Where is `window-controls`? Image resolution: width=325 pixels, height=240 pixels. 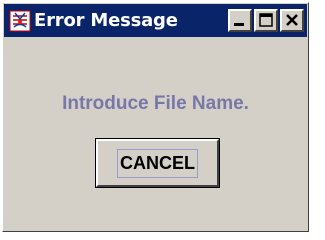 window-controls is located at coordinates (265, 20).